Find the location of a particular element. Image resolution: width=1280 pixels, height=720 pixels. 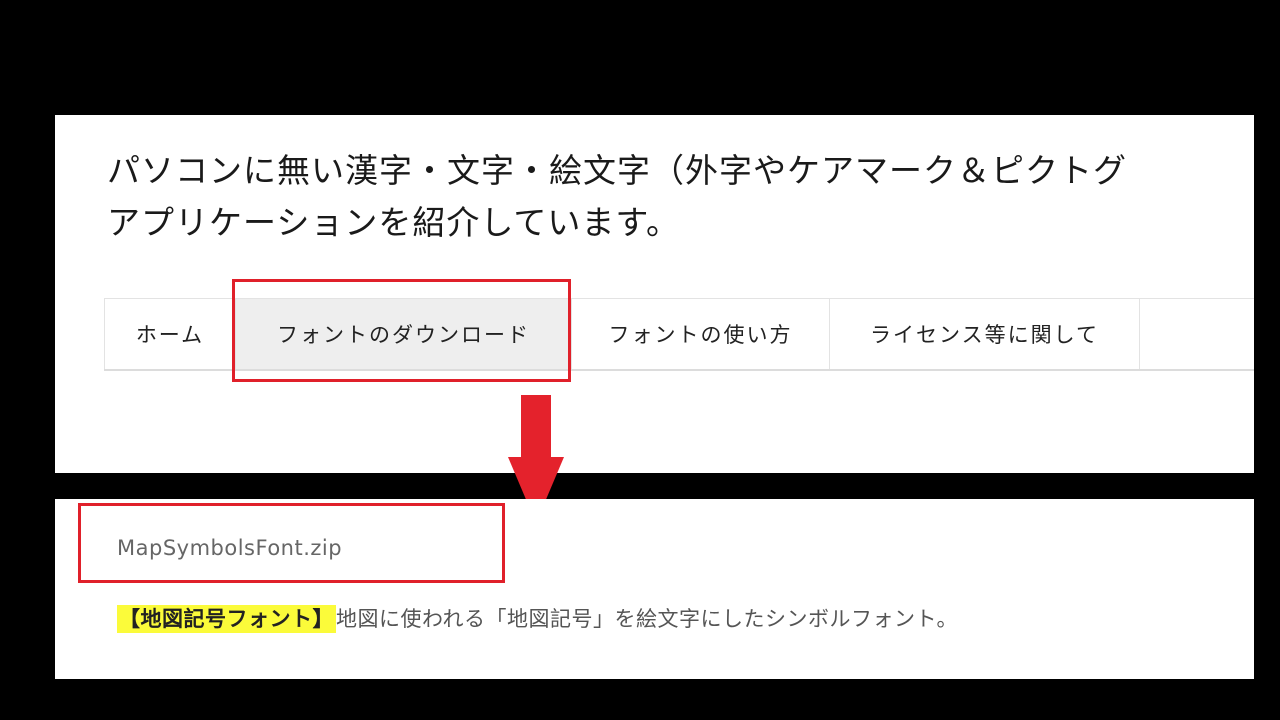

nav-highlight-box is located at coordinates (401, 330).